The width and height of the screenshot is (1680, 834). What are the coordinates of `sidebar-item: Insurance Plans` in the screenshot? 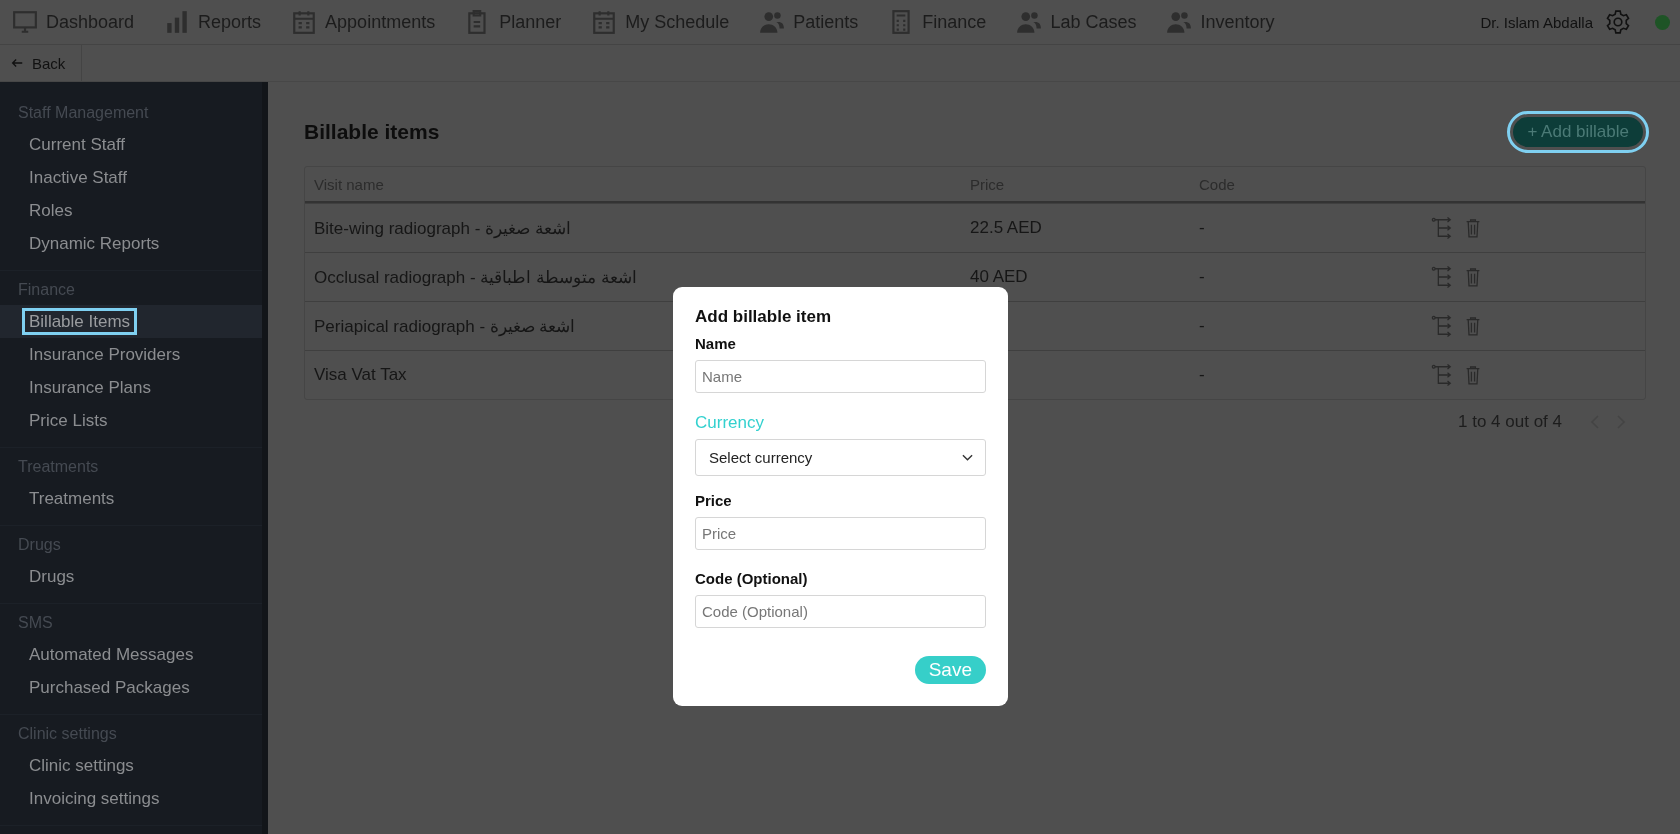 It's located at (90, 387).